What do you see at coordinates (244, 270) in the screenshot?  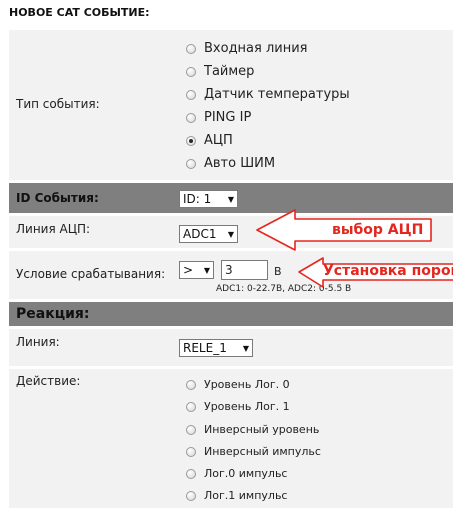 I see `trigger-threshold-input: 3` at bounding box center [244, 270].